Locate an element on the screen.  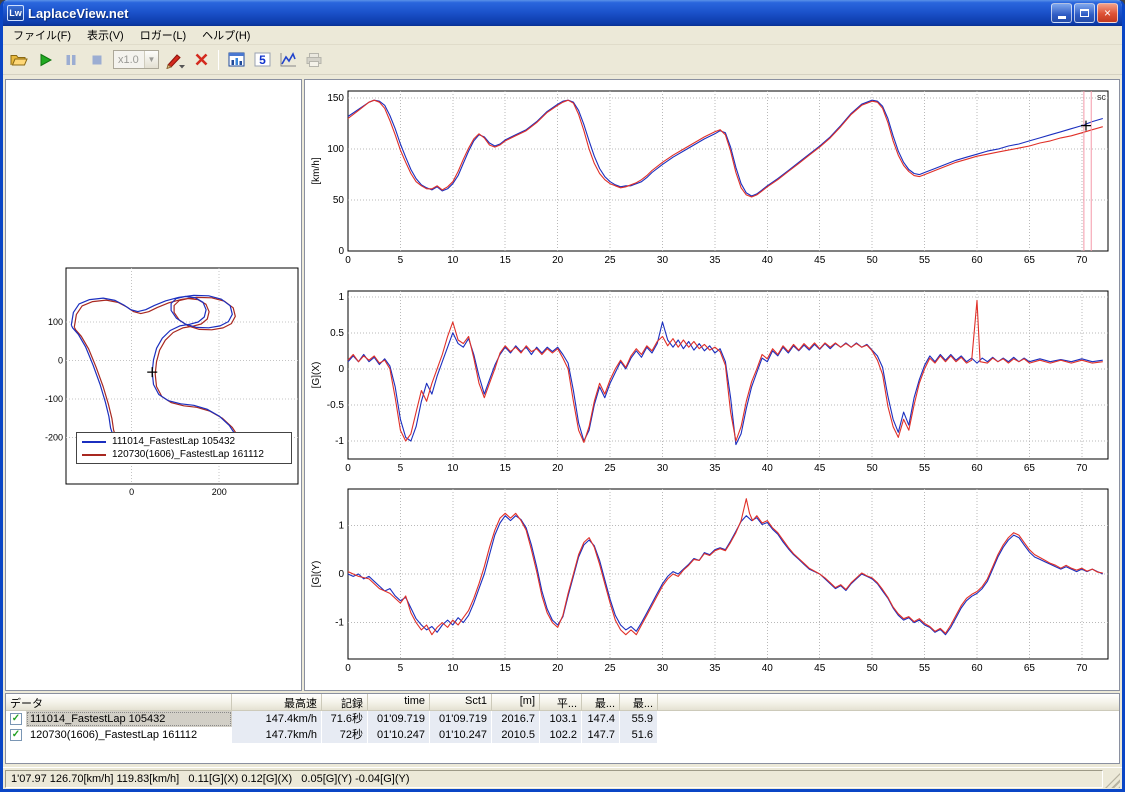
menu-logger: ロガー(L) is located at coordinates (163, 35).